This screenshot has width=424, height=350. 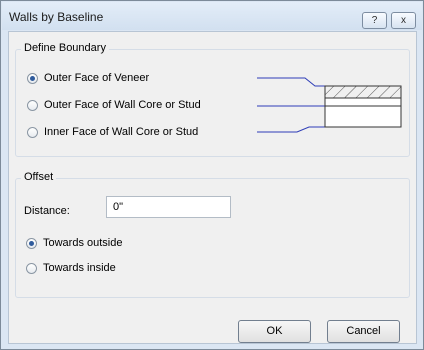 I want to click on define-boundary-title: Define Boundary, so click(x=65, y=48).